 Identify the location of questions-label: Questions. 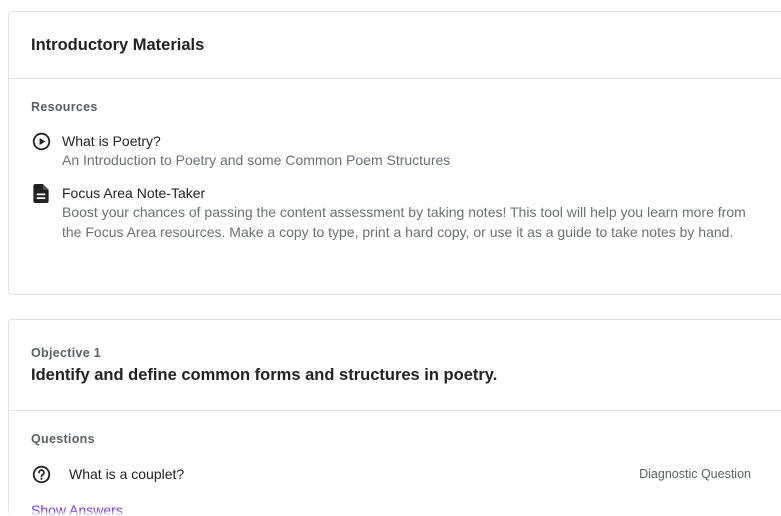
(63, 439).